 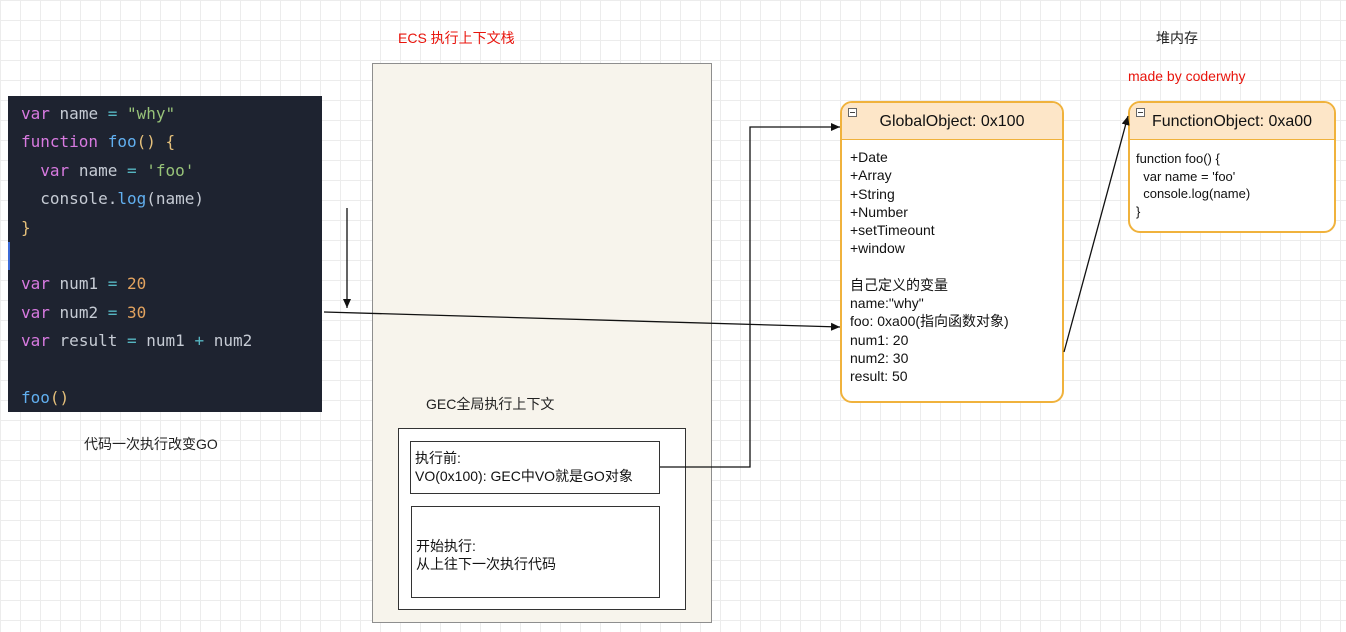 I want to click on code-to-go-arrow, so click(x=582, y=321).